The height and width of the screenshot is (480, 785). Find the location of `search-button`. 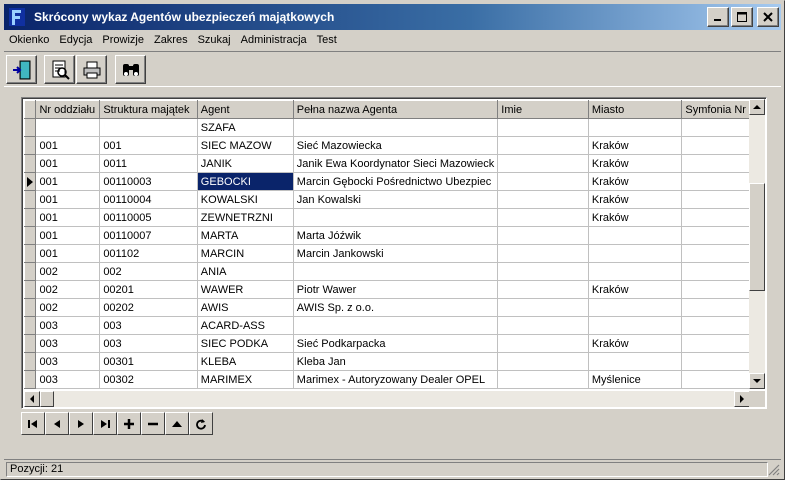

search-button is located at coordinates (130, 69).